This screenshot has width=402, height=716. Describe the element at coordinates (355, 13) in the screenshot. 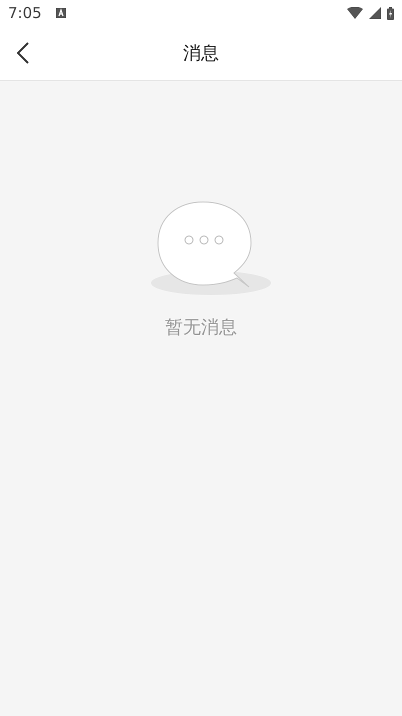

I see `wifi-icon` at that location.